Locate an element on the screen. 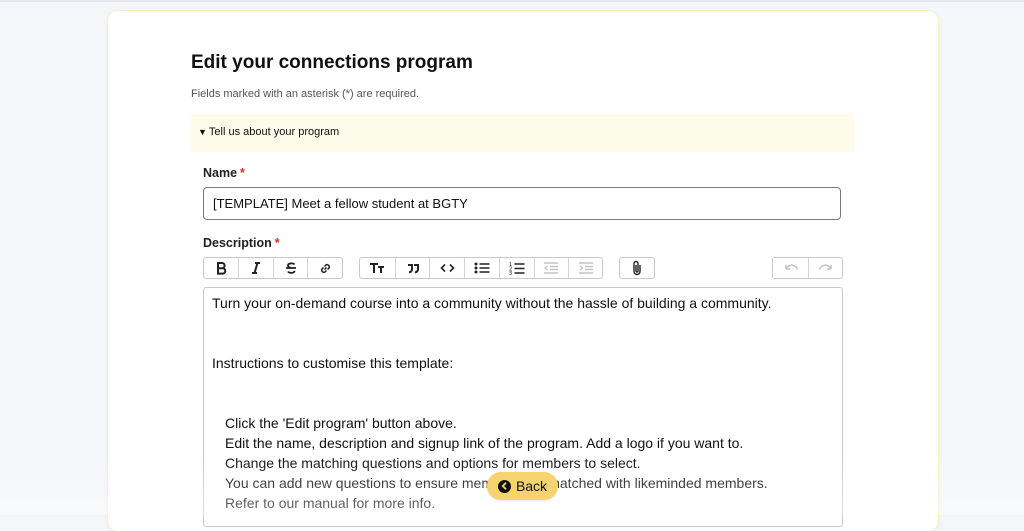 The height and width of the screenshot is (531, 1024). link-icon is located at coordinates (325, 268).